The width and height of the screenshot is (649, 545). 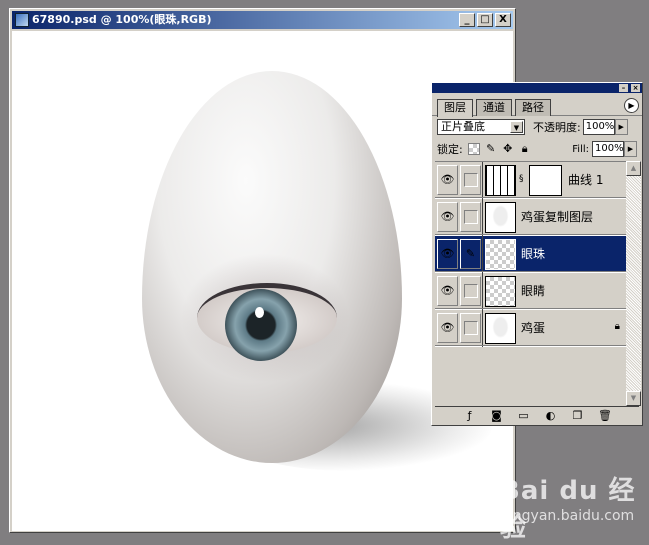 I want to click on layer-name: 鸡蛋复制图层, so click(x=557, y=217).